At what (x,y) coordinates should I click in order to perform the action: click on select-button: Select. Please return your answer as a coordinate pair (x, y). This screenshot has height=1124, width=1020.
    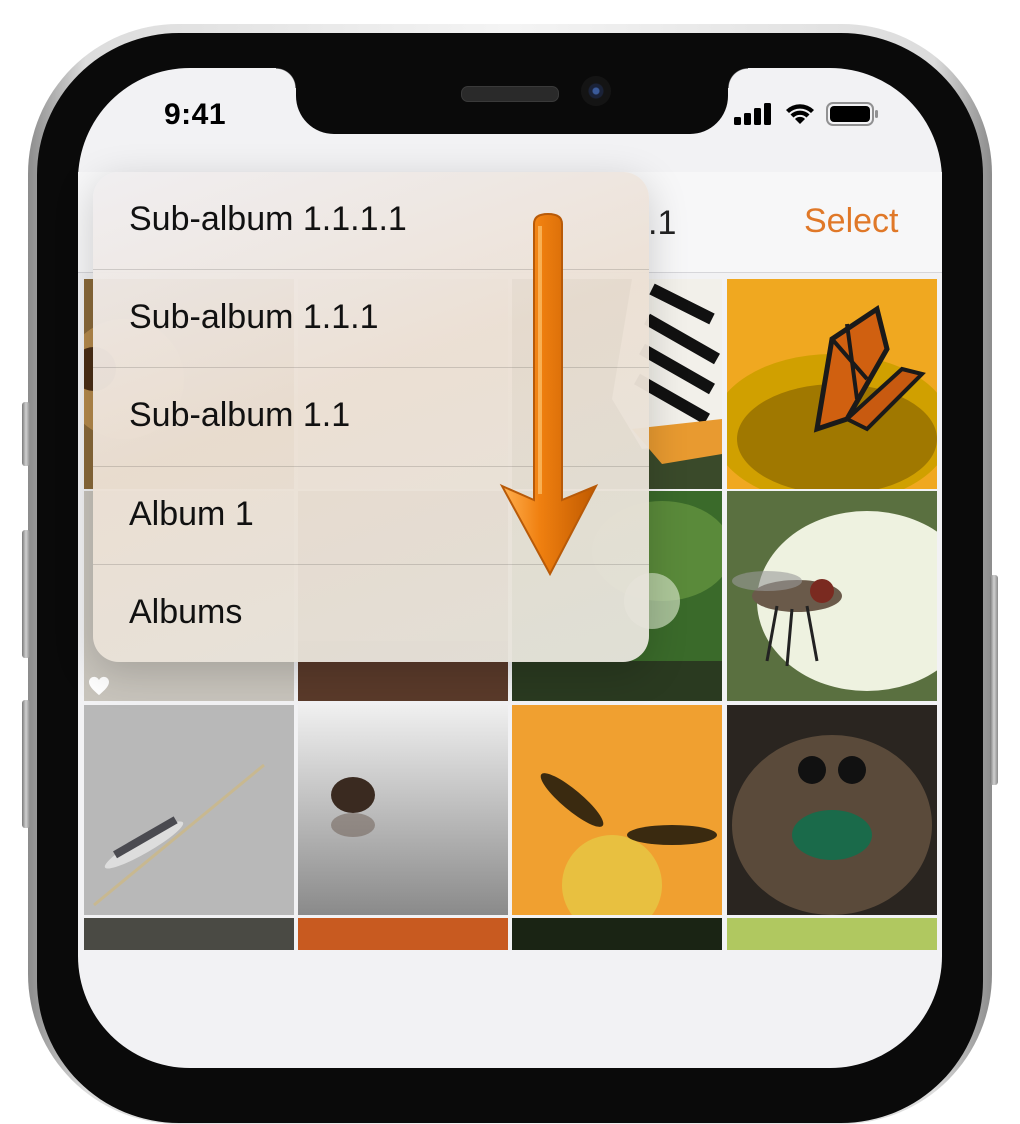
    Looking at the image, I should click on (851, 221).